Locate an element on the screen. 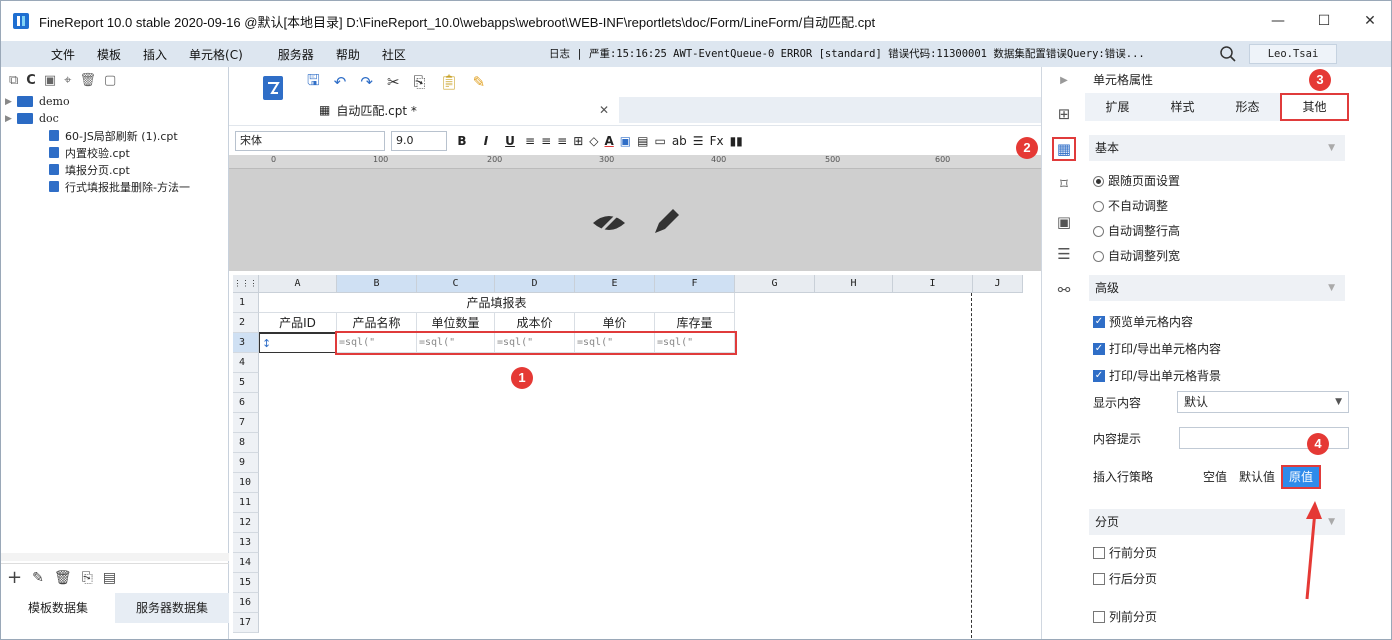 This screenshot has height=640, width=1392. bold-button: B is located at coordinates (462, 141).